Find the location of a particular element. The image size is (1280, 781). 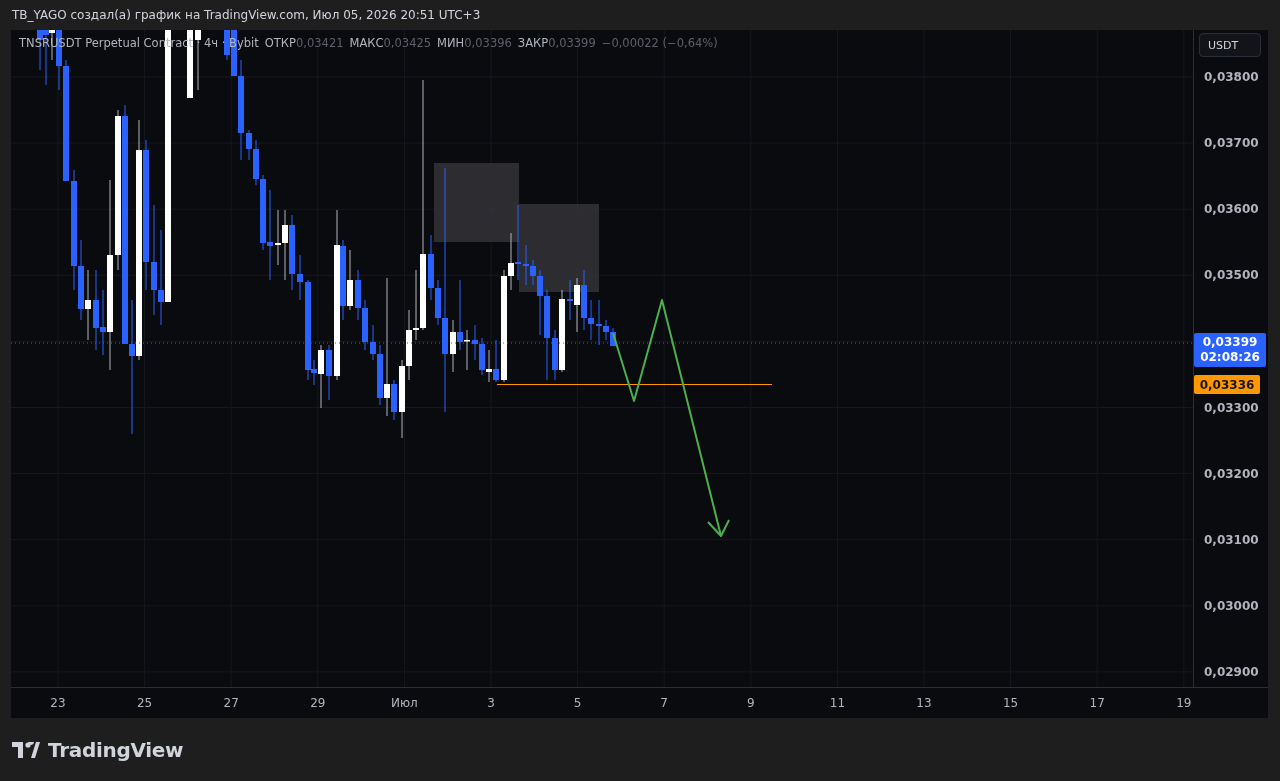

ohlc-value: 0,03425 is located at coordinates (407, 43).